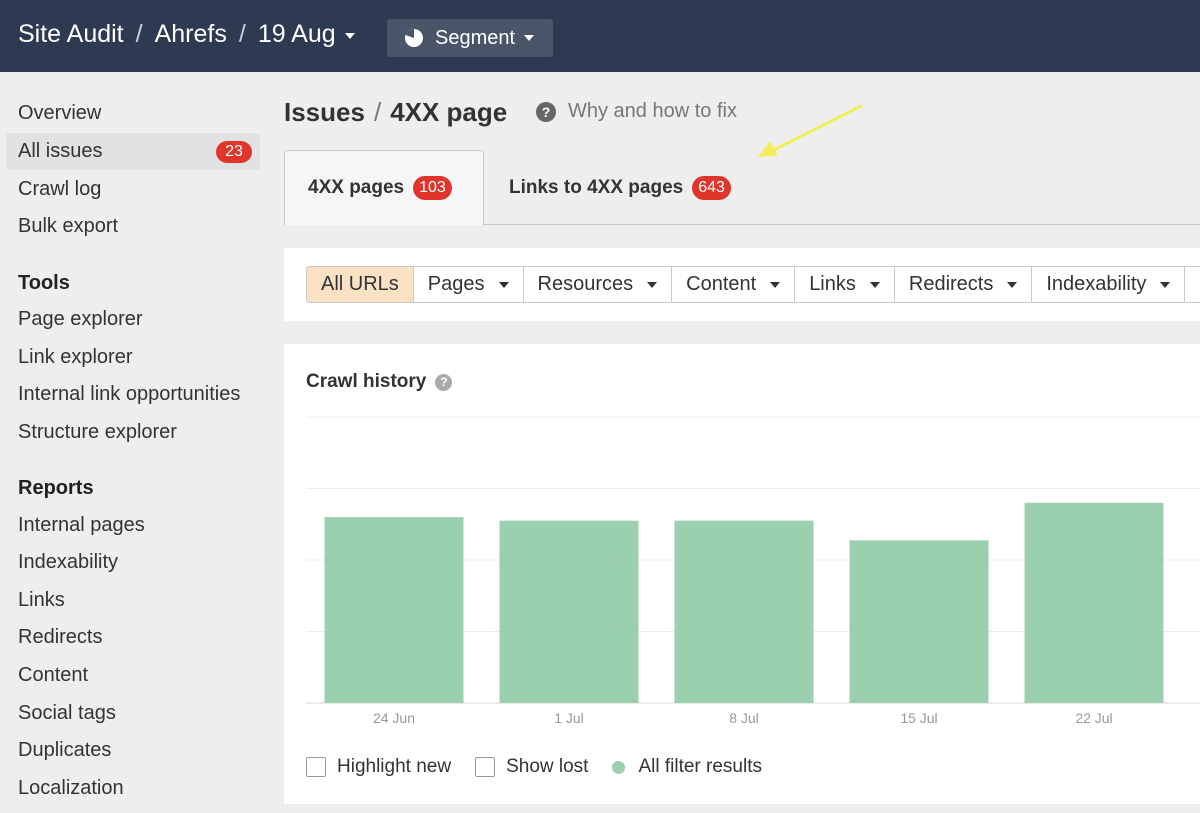  I want to click on sidebar-item-structure-explorer: Structure explorer, so click(133, 432).